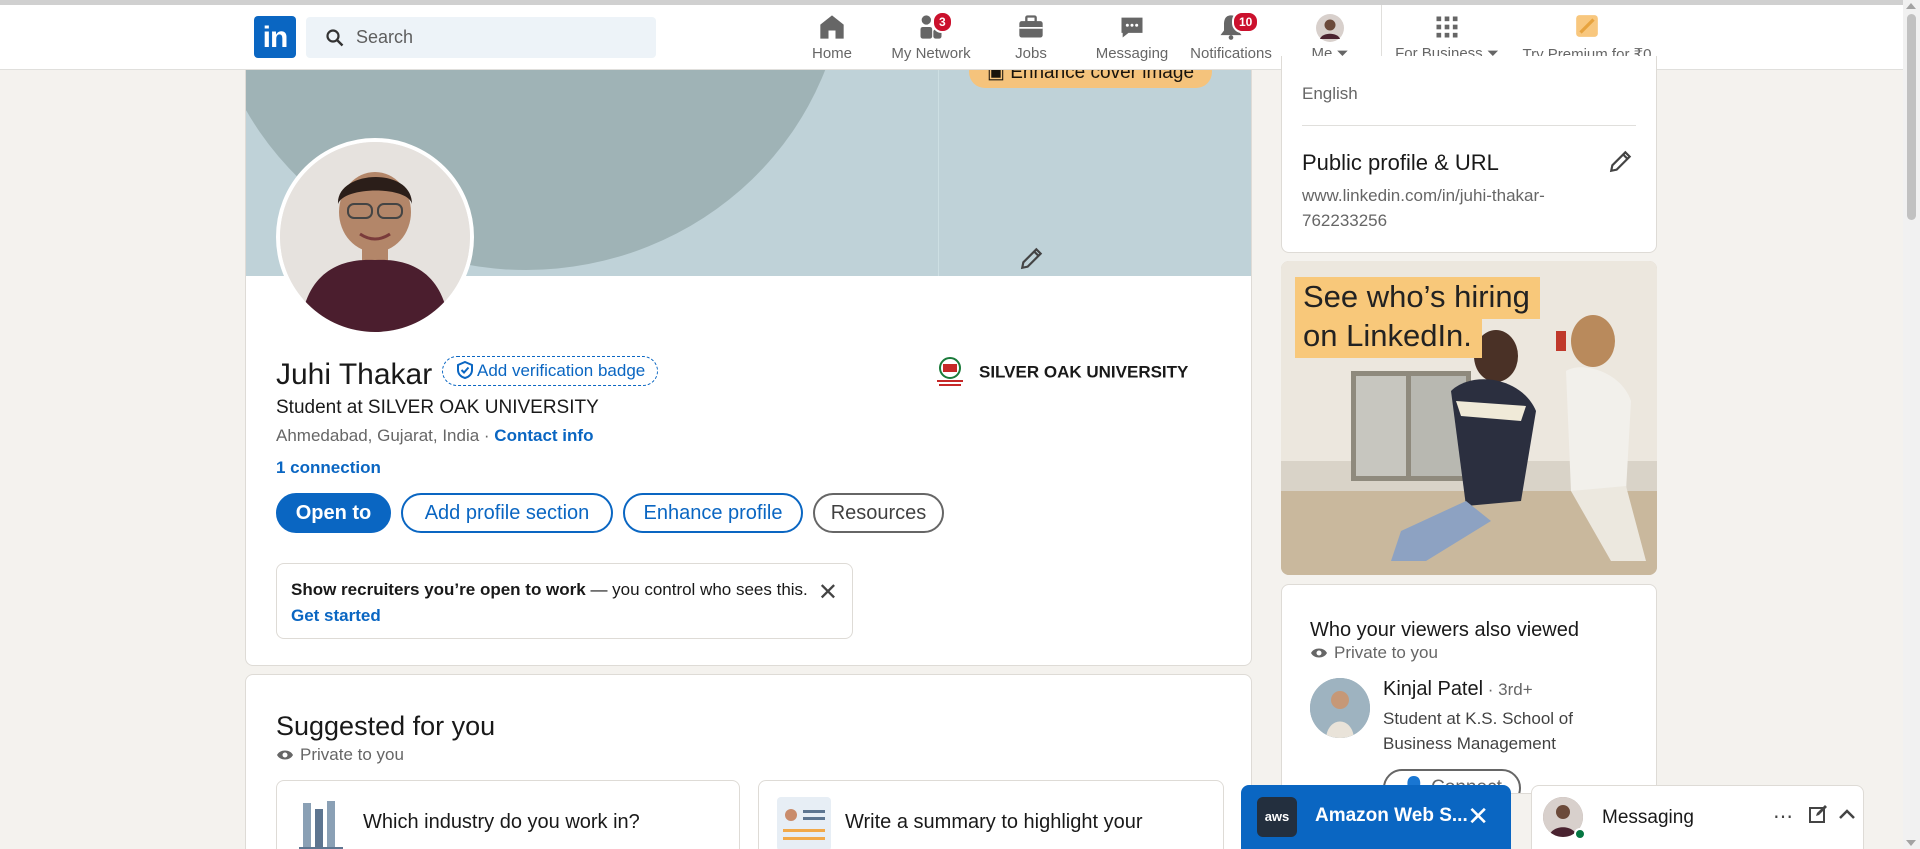  What do you see at coordinates (1458, 689) in the screenshot?
I see `viewer-name: Kinjal Patel · 3rd+` at bounding box center [1458, 689].